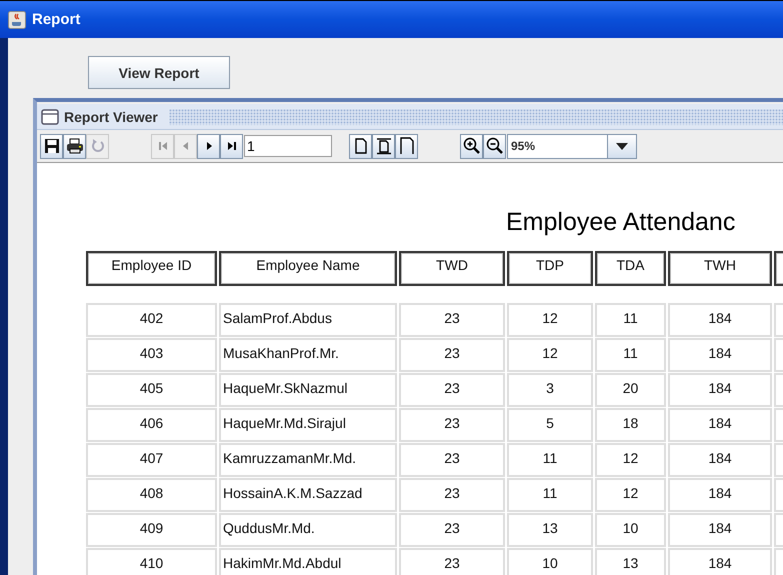 This screenshot has height=575, width=783. I want to click on actual-size-button, so click(360, 146).